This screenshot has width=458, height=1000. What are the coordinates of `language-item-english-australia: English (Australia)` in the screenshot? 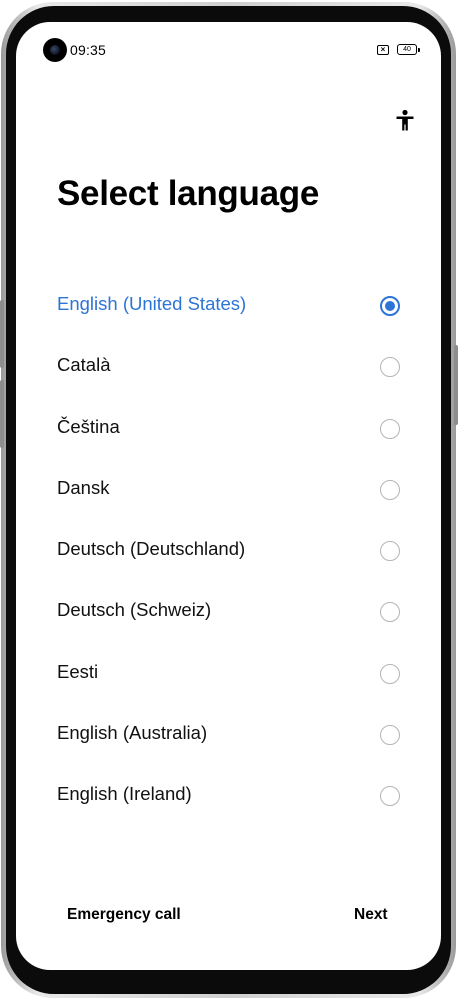 It's located at (228, 734).